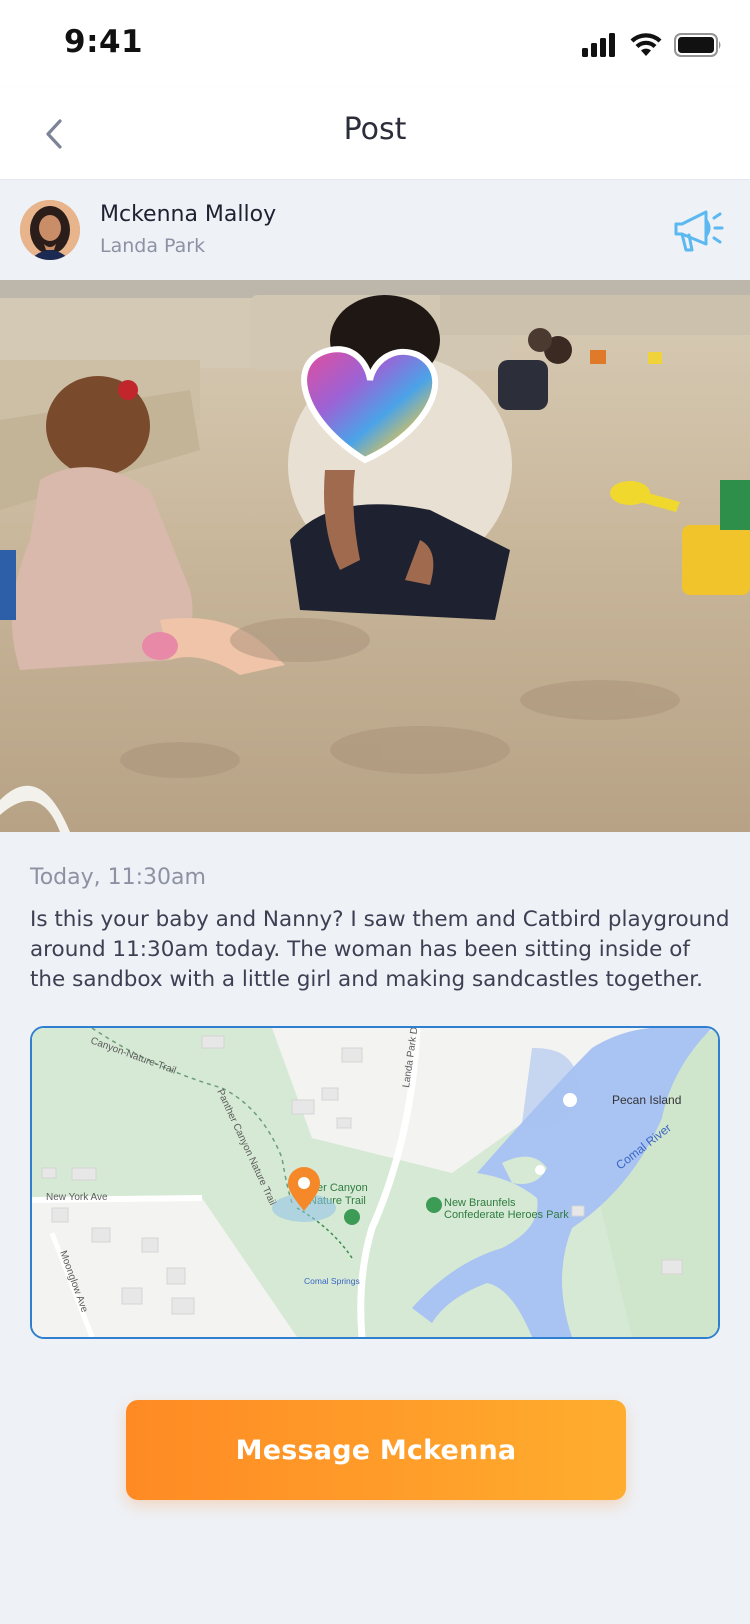  Describe the element at coordinates (332, 1281) in the screenshot. I see `map-label-comal-springs: Comal Springs` at that location.